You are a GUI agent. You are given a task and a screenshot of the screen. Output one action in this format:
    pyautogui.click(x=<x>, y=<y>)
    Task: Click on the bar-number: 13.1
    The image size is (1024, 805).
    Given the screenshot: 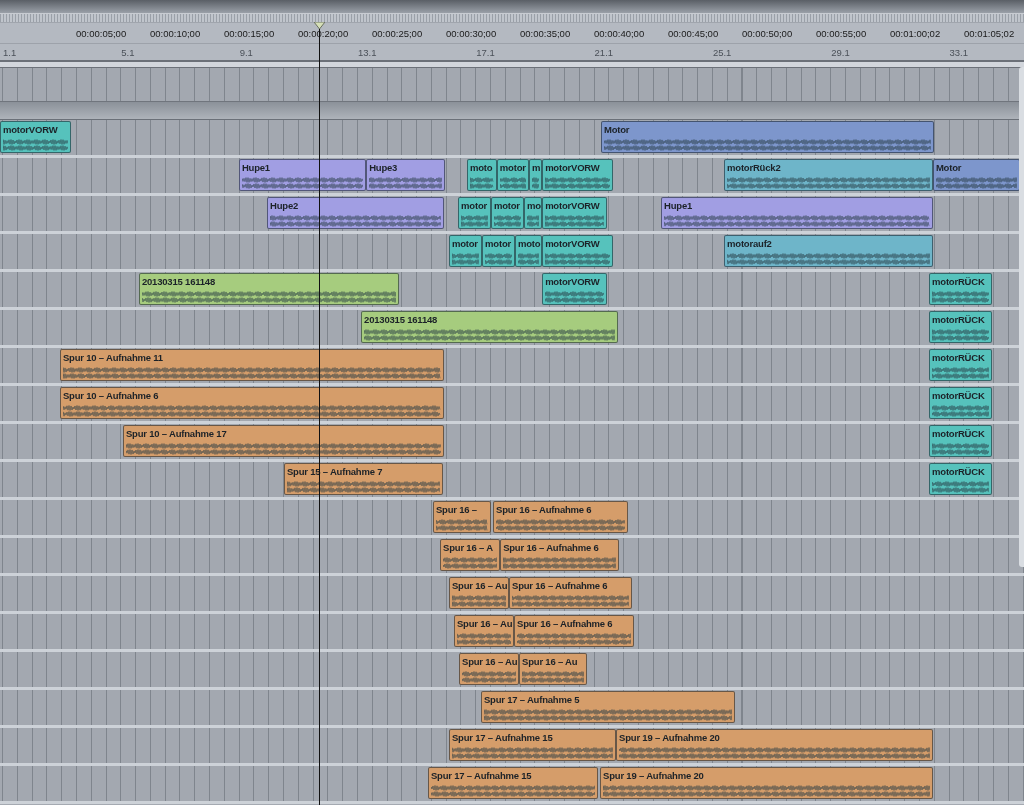 What is the action you would take?
    pyautogui.click(x=367, y=52)
    